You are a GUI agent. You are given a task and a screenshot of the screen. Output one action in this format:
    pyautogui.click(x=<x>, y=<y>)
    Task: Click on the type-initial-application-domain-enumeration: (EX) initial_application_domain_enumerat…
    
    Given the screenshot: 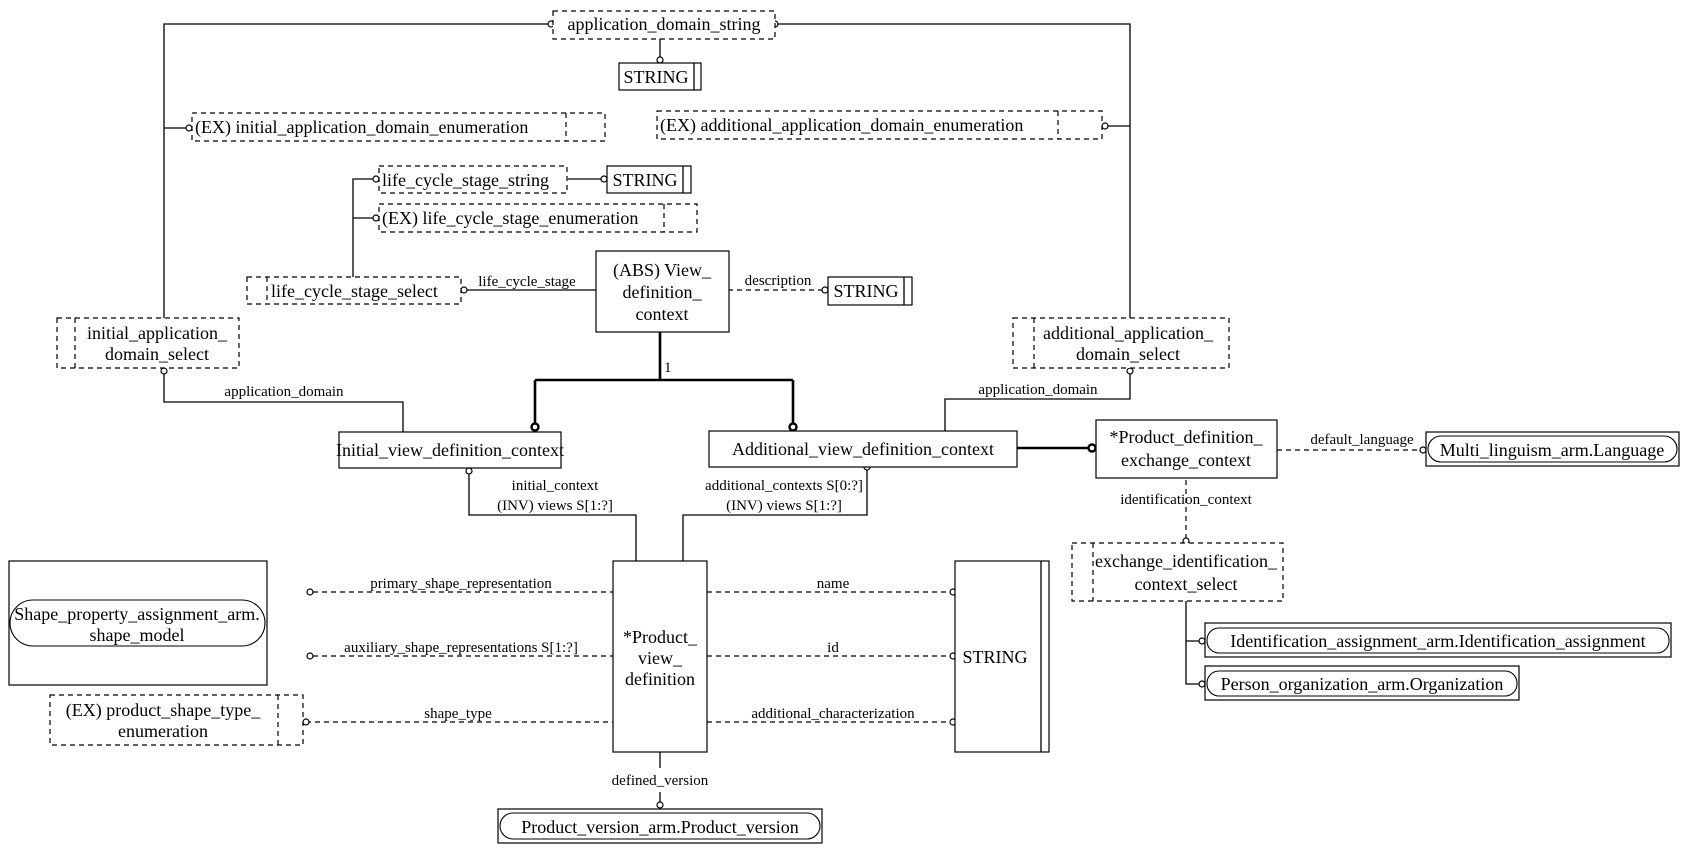 What is the action you would take?
    pyautogui.click(x=398, y=127)
    